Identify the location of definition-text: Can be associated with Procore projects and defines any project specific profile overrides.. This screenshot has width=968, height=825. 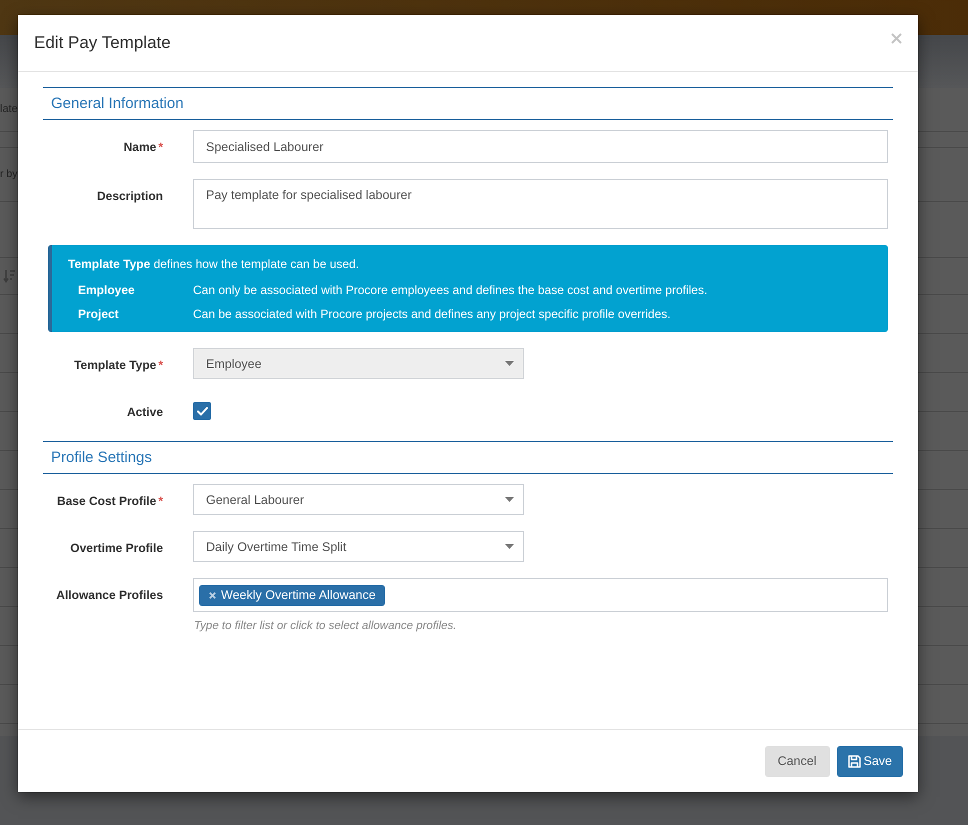
(432, 314).